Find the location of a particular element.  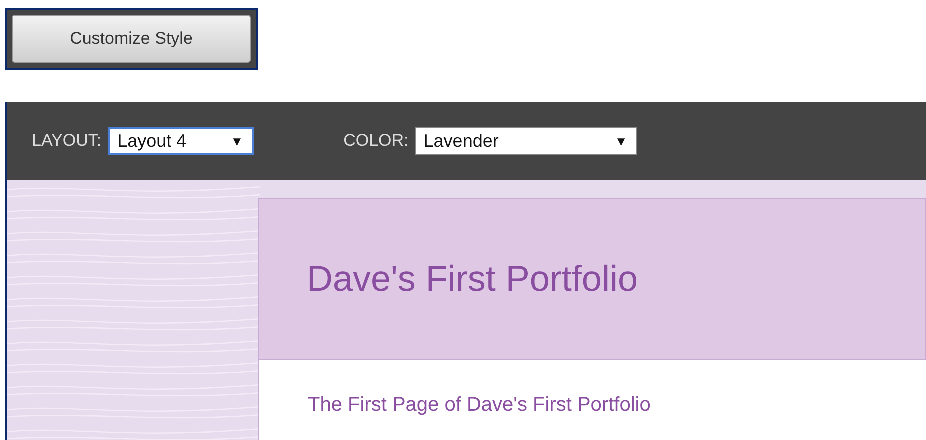

field-label: COLOR: is located at coordinates (376, 141).